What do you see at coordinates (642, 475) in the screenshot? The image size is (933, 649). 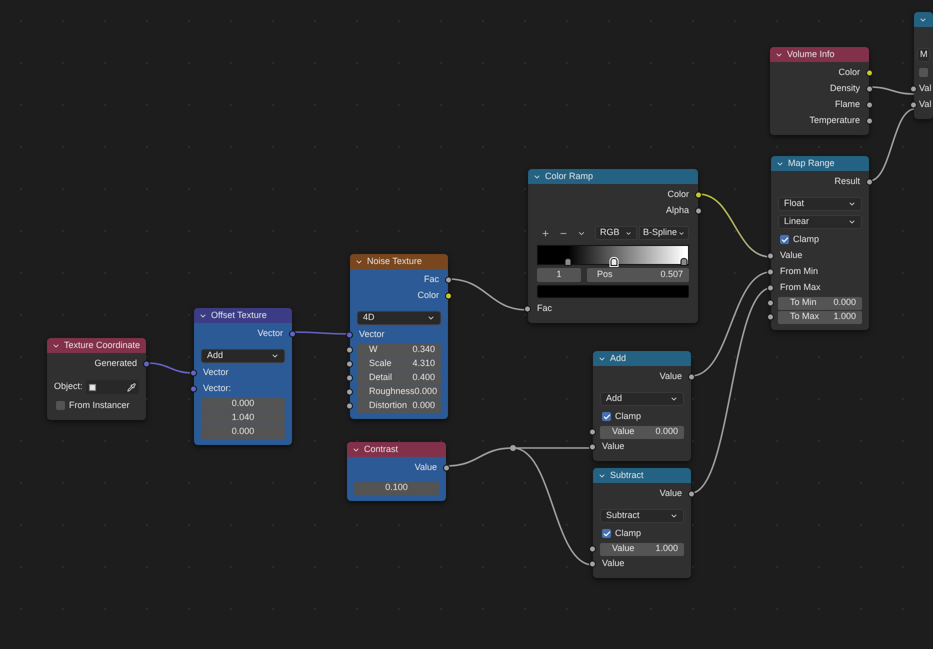 I see `node-header: Subtract` at bounding box center [642, 475].